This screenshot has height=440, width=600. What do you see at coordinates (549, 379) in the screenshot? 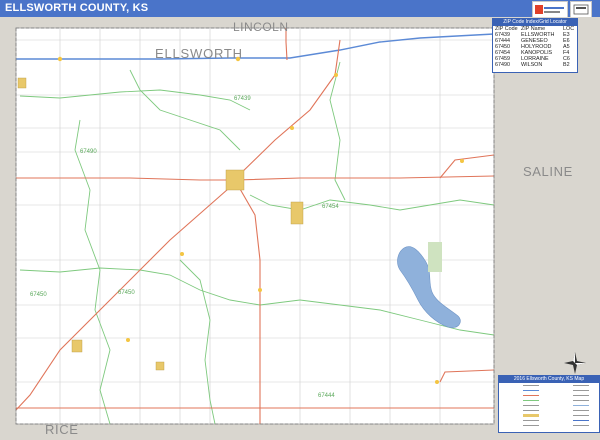
I see `legend-title: 2016 Ellsworth County, KS Map` at bounding box center [549, 379].